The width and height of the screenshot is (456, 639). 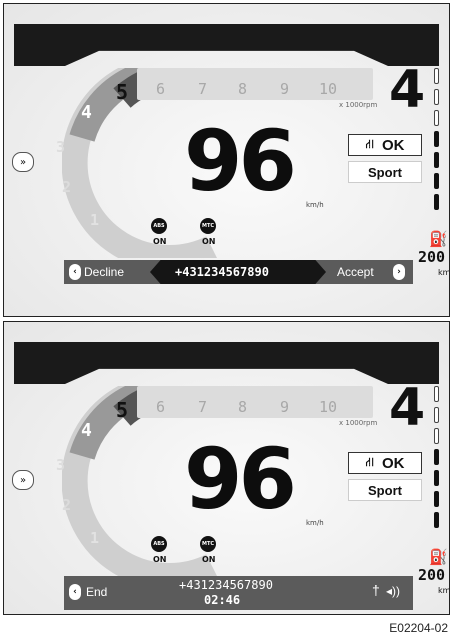 What do you see at coordinates (75, 592) in the screenshot?
I see `end-pill: ‹` at bounding box center [75, 592].